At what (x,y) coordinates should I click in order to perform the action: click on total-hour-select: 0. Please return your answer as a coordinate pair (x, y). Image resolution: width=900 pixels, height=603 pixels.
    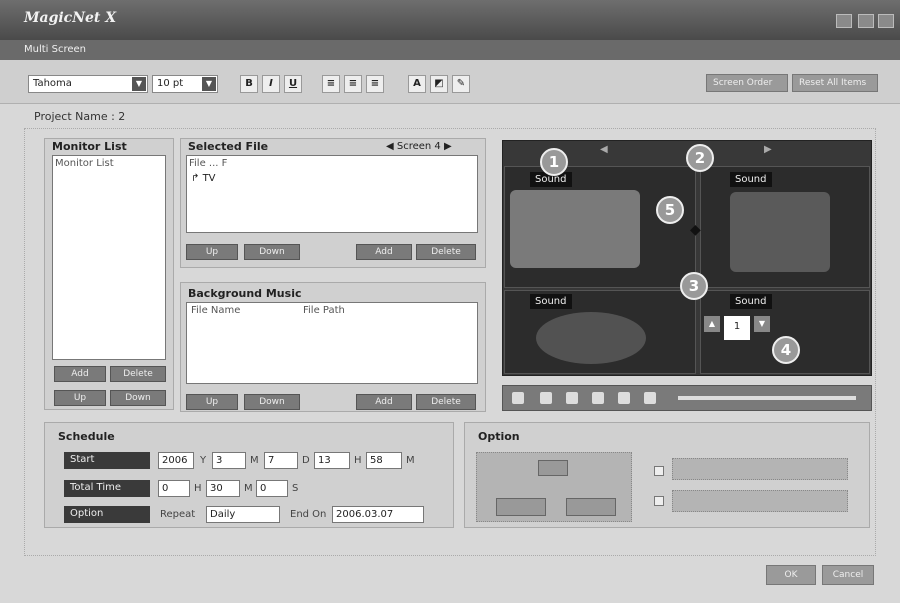
    Looking at the image, I should click on (174, 488).